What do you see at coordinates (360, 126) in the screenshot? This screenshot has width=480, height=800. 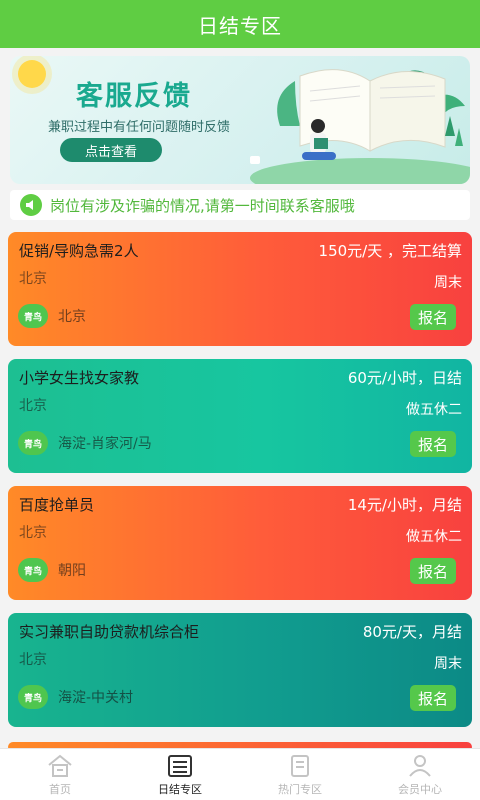 I see `reading-illustration` at bounding box center [360, 126].